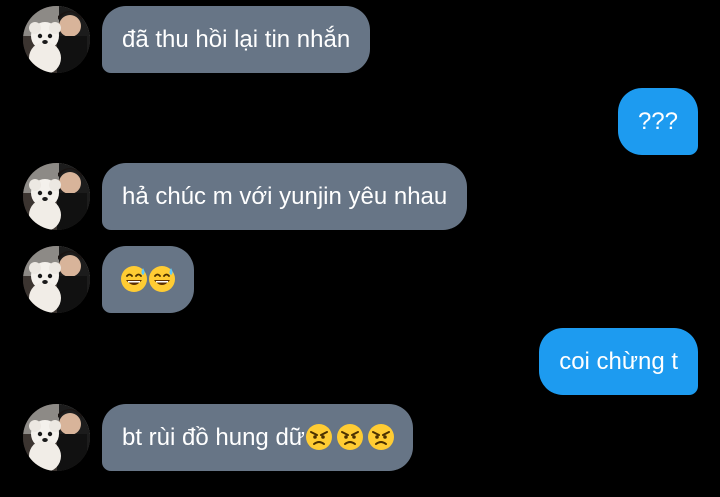 This screenshot has height=497, width=720. I want to click on incoming-message-bubble: bt rùi đồ hung dữ, so click(257, 437).